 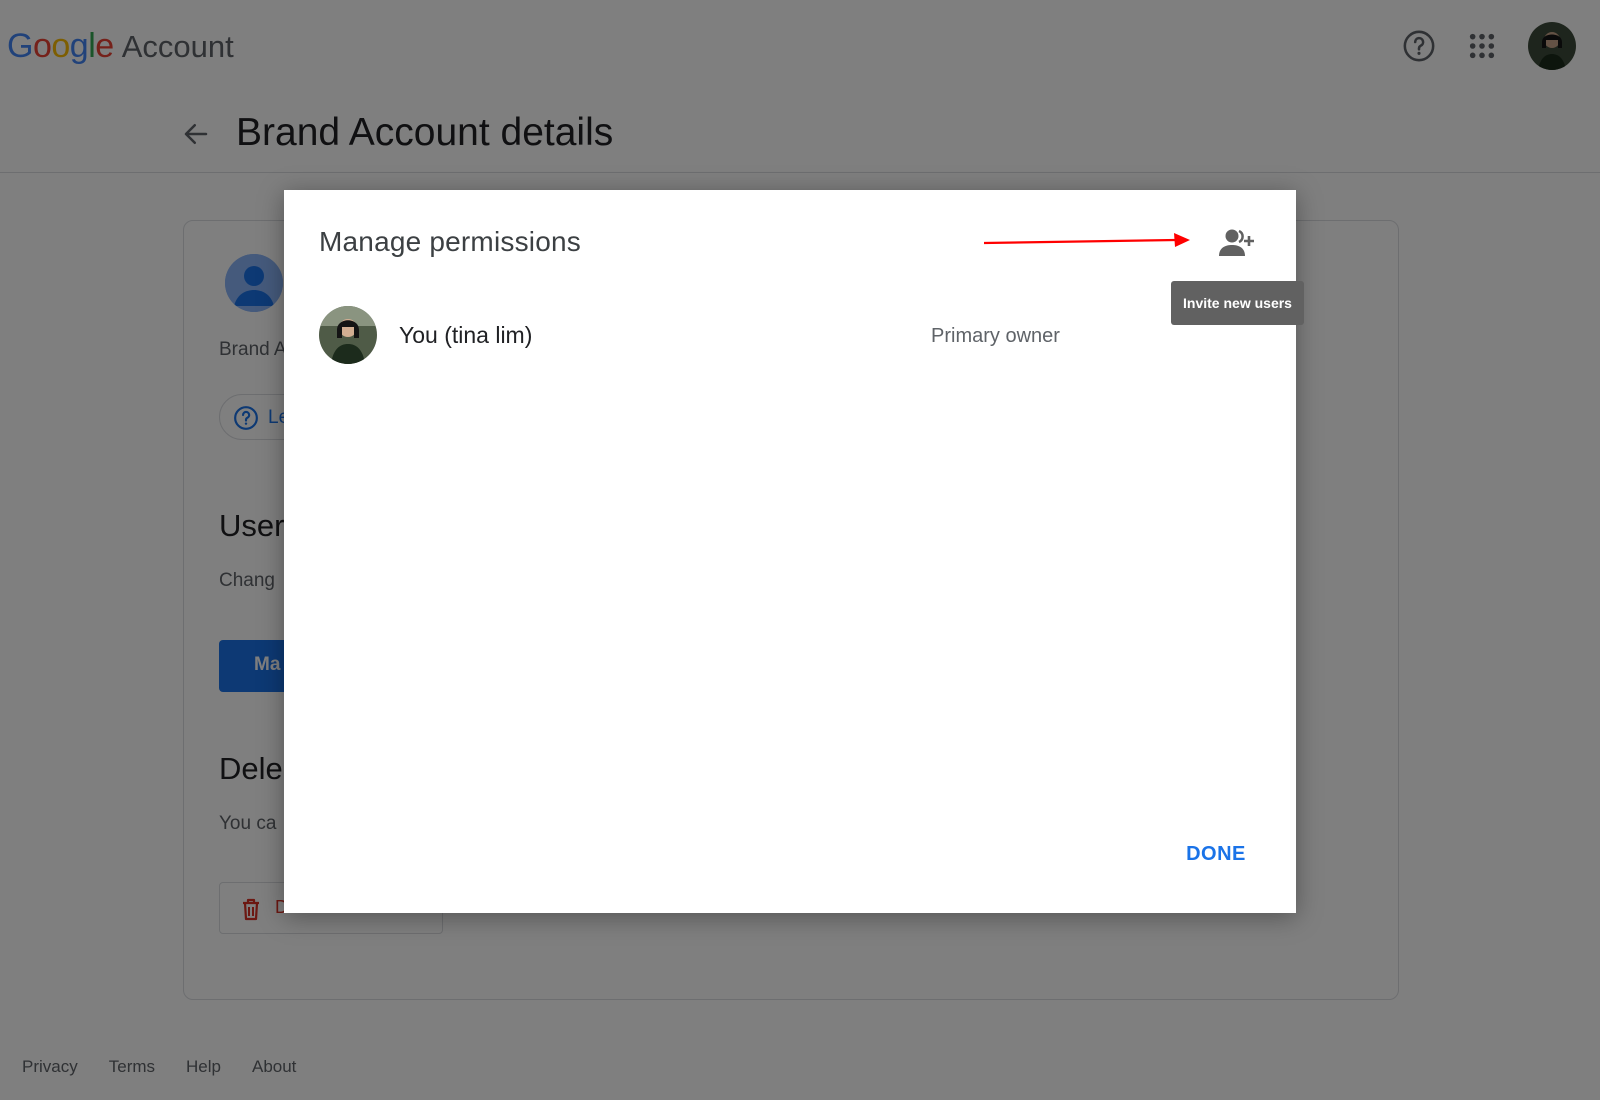 I want to click on invite-users-button, so click(x=1236, y=243).